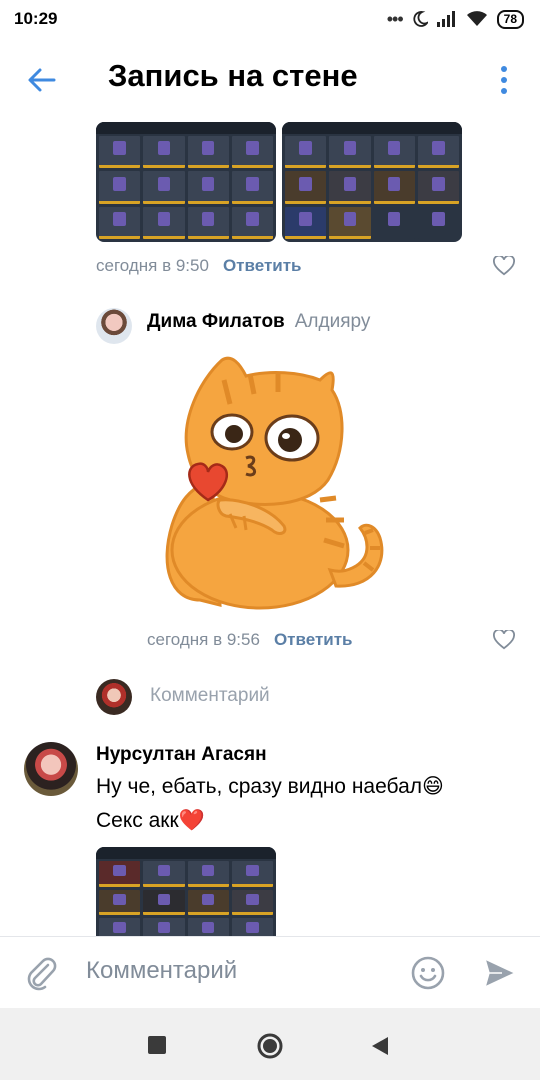 The height and width of the screenshot is (1080, 540). I want to click on system-nav-bar, so click(270, 1044).